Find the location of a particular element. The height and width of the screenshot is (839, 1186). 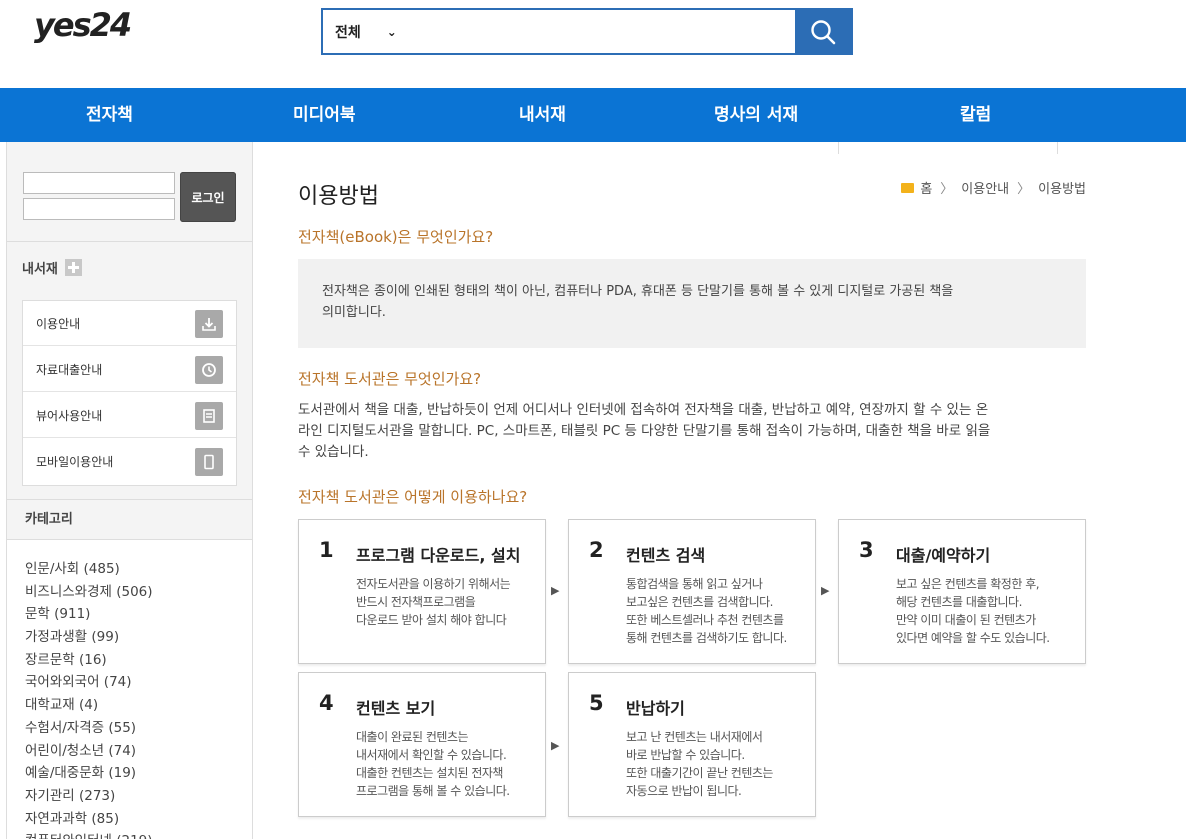

category-title: 카테고리 is located at coordinates (129, 520).